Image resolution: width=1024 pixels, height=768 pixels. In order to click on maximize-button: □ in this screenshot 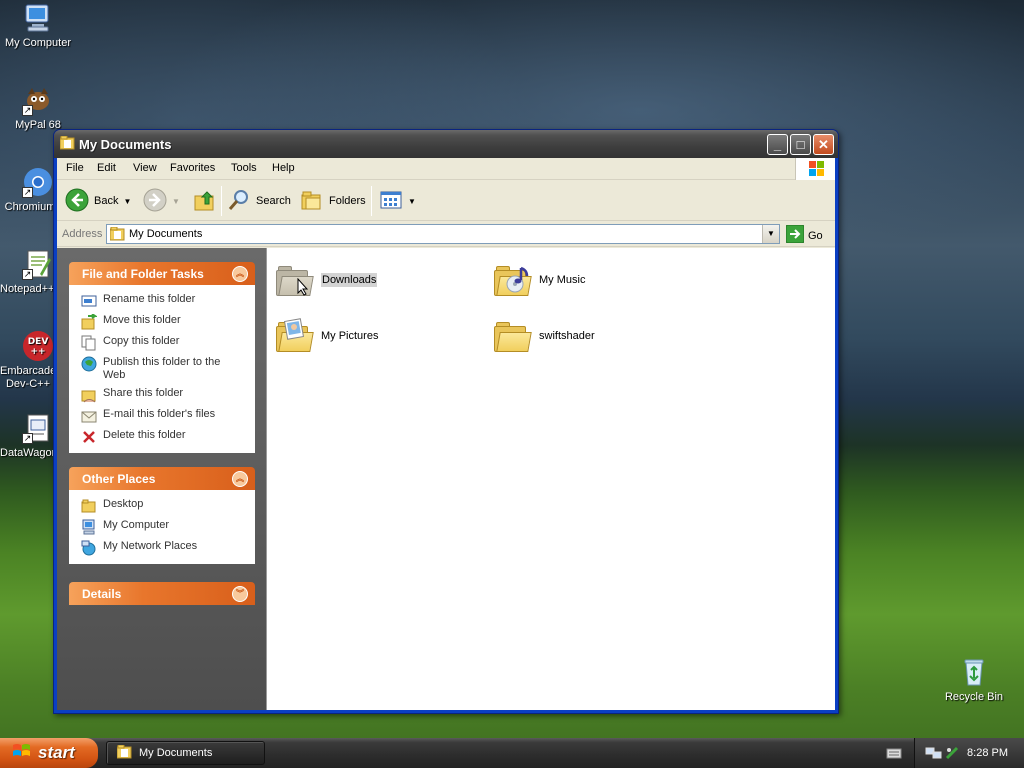, I will do `click(800, 144)`.